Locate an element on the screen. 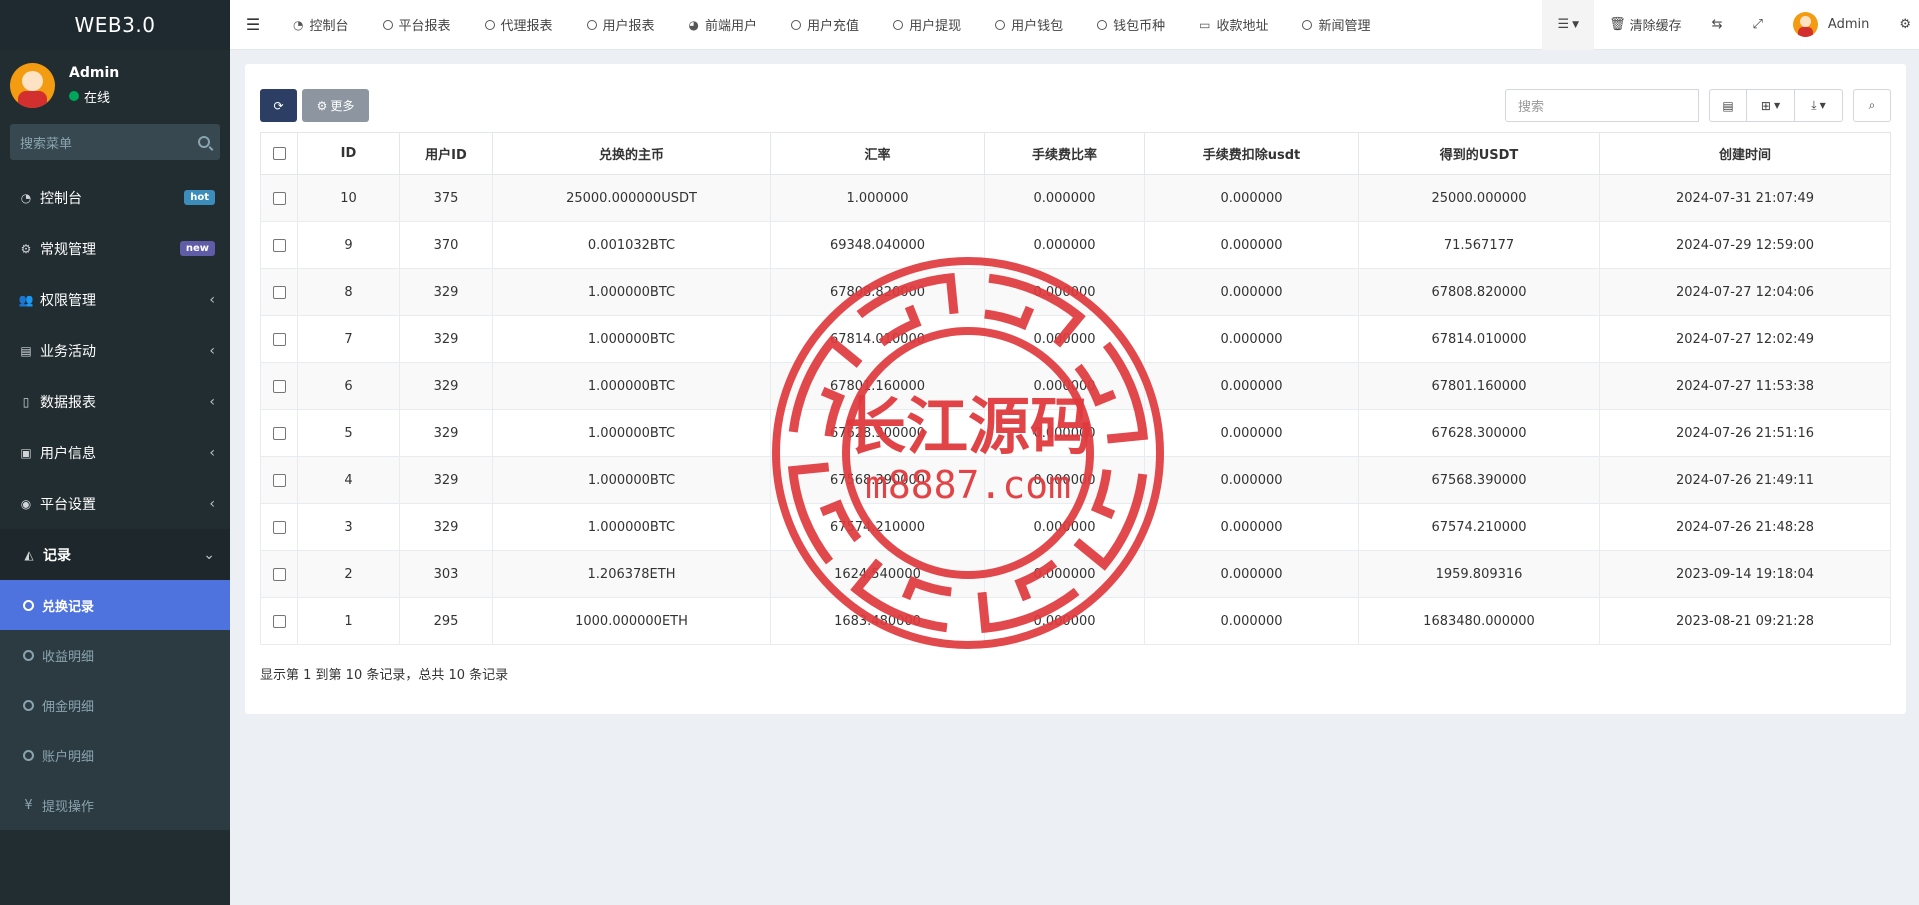  list-dropdown-button: ☰ ▼ is located at coordinates (1568, 25).